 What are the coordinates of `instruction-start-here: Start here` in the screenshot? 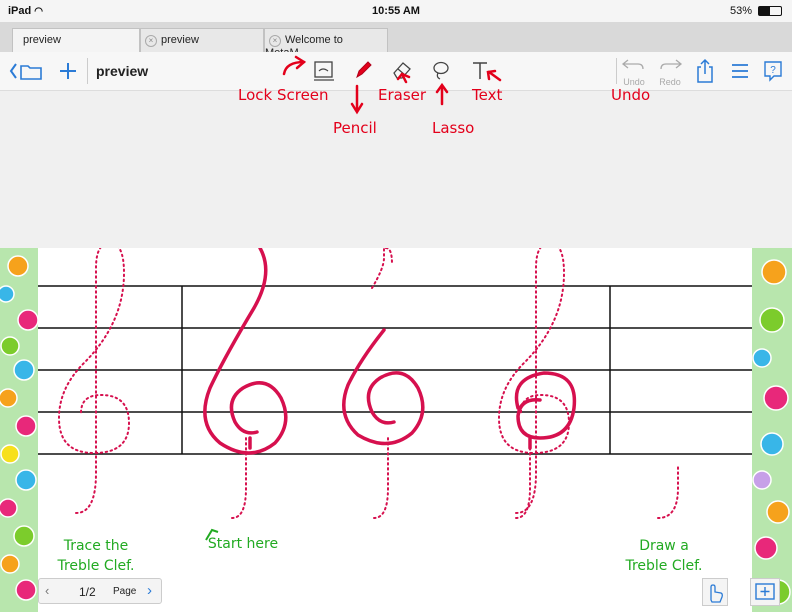 It's located at (243, 544).